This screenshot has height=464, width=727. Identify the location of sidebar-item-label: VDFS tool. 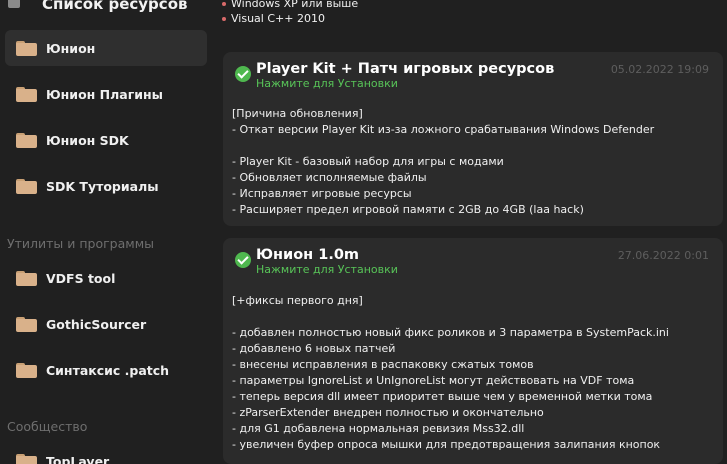
(81, 278).